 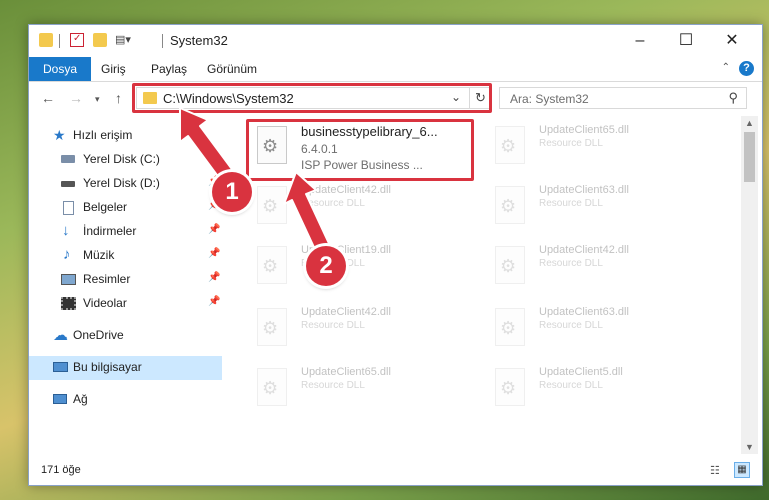 What do you see at coordinates (199, 40) in the screenshot?
I see `window-title: System32` at bounding box center [199, 40].